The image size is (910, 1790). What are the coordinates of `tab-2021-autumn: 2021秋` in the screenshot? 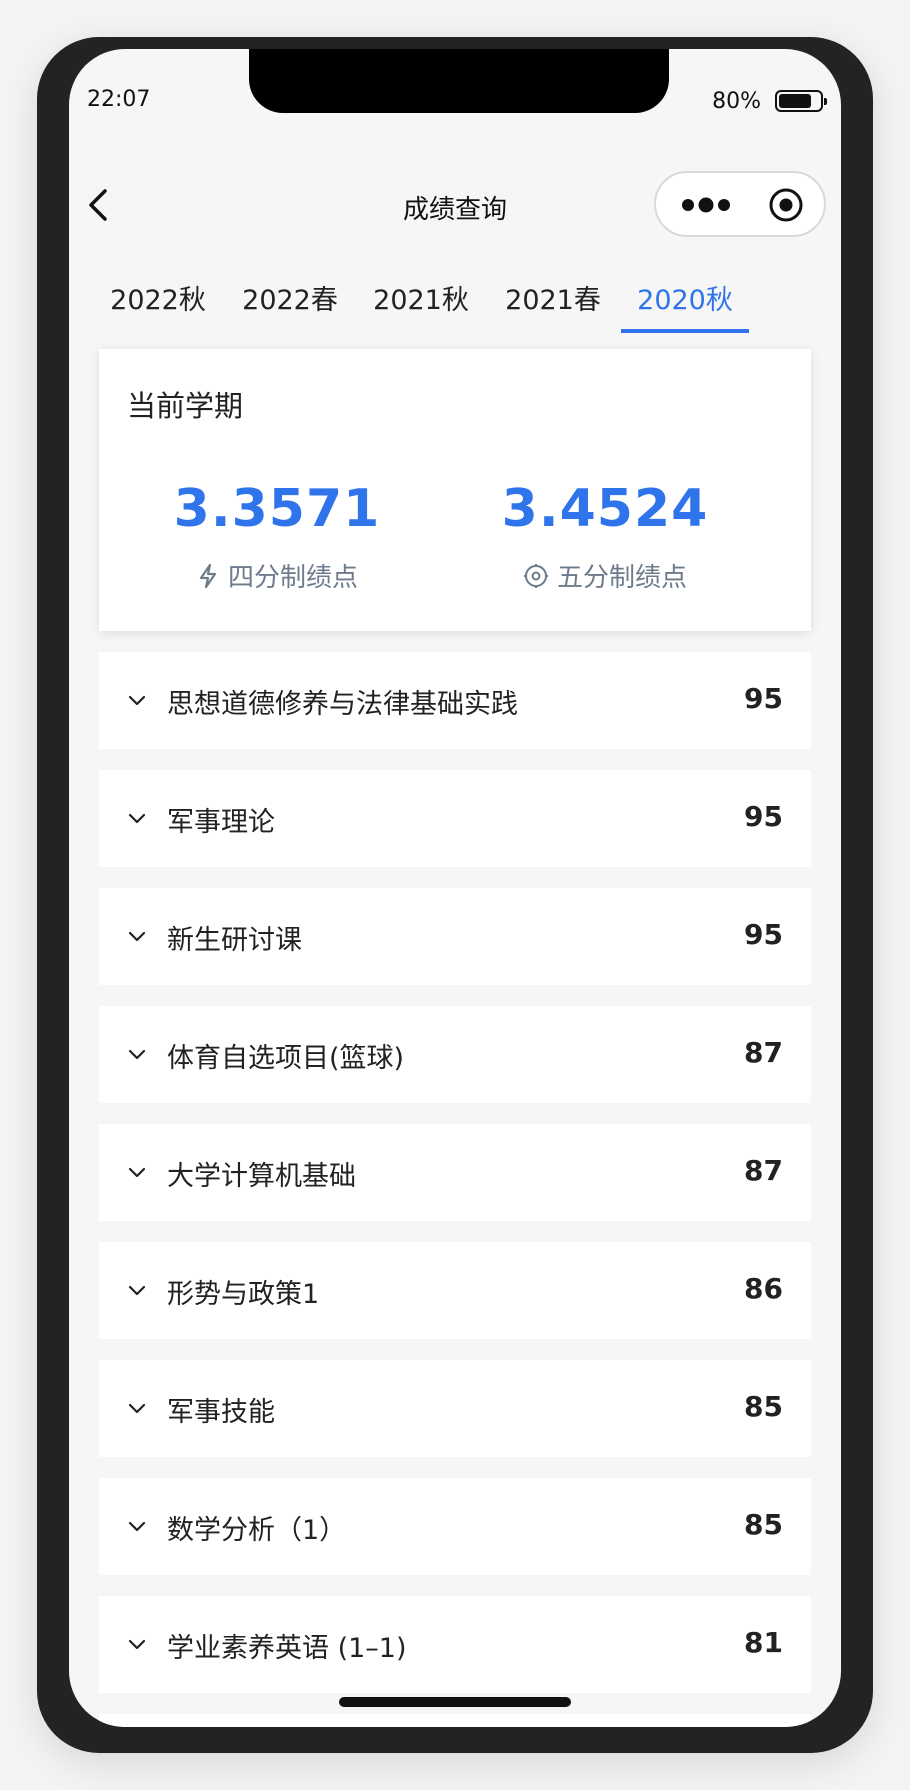 It's located at (421, 311).